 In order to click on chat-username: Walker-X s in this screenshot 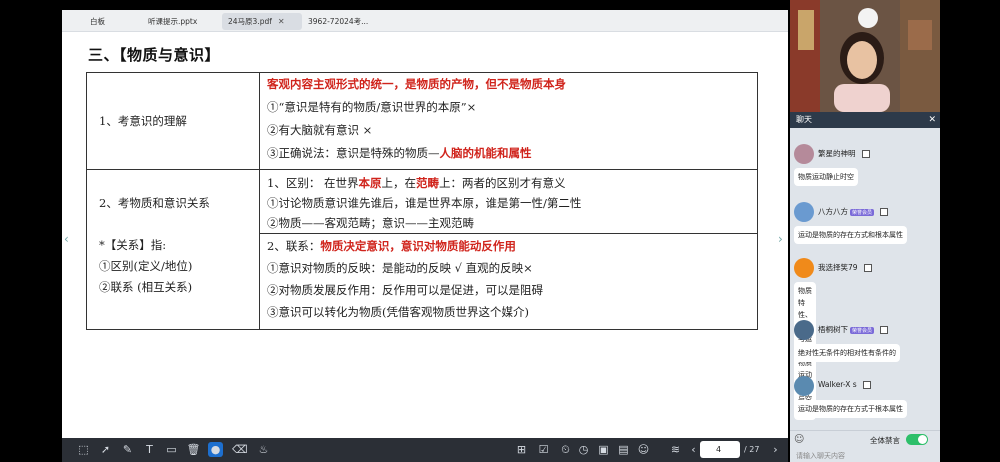, I will do `click(844, 384)`.